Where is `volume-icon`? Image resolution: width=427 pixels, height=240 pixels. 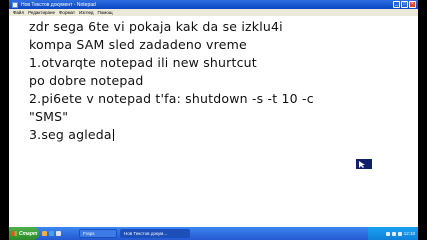
volume-icon is located at coordinates (387, 233).